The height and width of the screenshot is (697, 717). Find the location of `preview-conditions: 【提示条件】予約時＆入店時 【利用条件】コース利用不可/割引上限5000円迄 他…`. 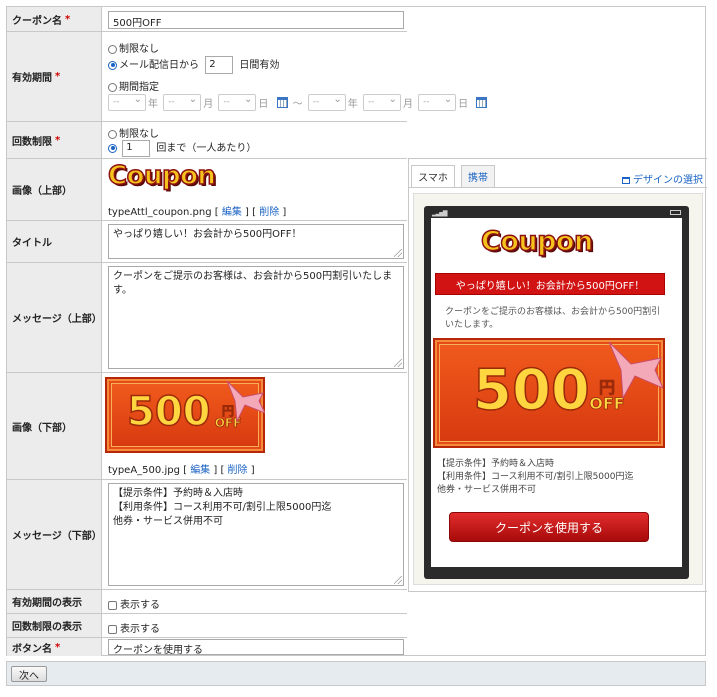

preview-conditions: 【提示条件】予約時＆入店時 【利用条件】コース利用不可/割引上限5000円迄 他… is located at coordinates (535, 477).